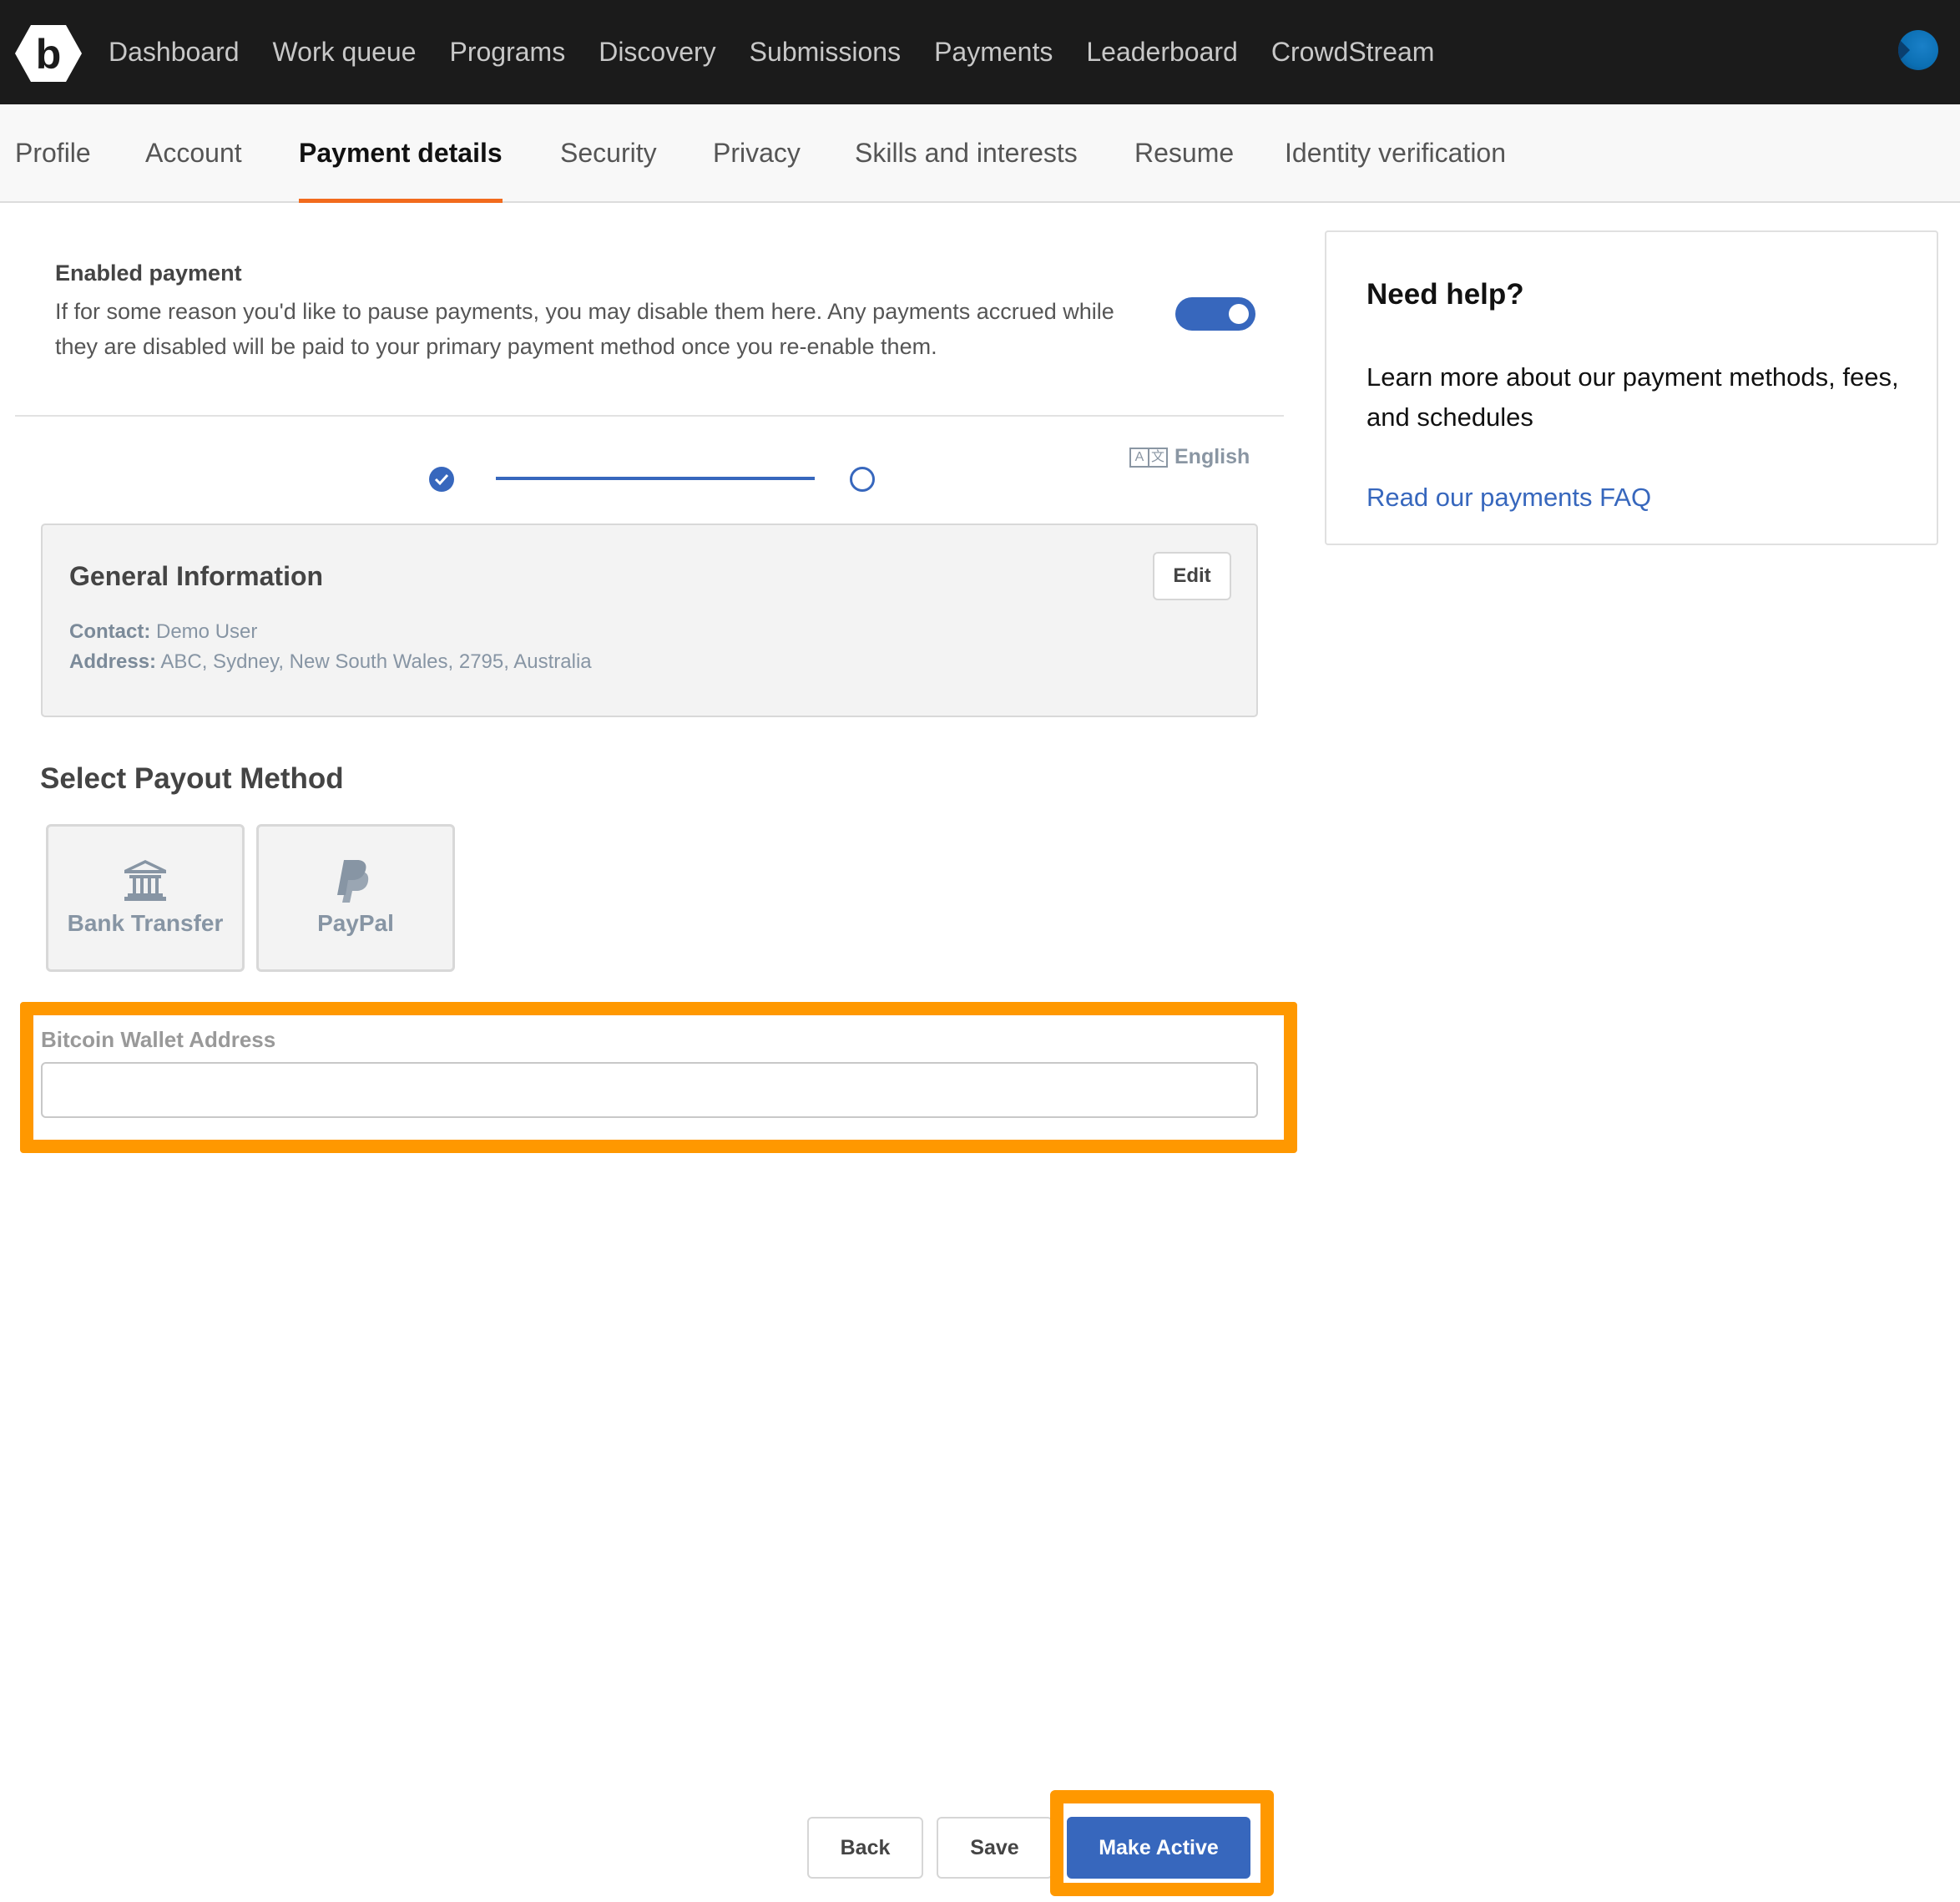 The image size is (1960, 1902). Describe the element at coordinates (192, 778) in the screenshot. I see `payout-method-title: Select Payout Method` at that location.